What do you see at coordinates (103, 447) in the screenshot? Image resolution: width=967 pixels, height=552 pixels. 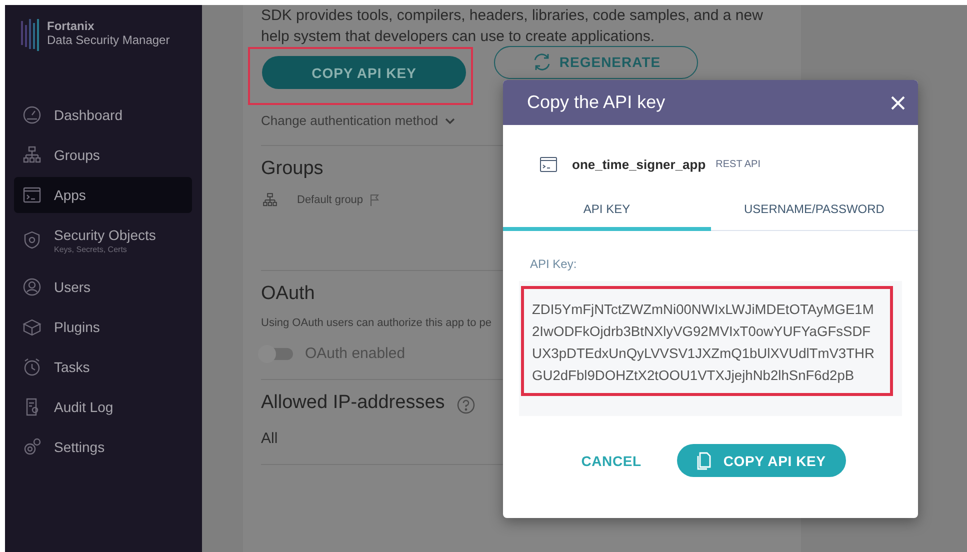 I see `sidebar-item: Settings` at bounding box center [103, 447].